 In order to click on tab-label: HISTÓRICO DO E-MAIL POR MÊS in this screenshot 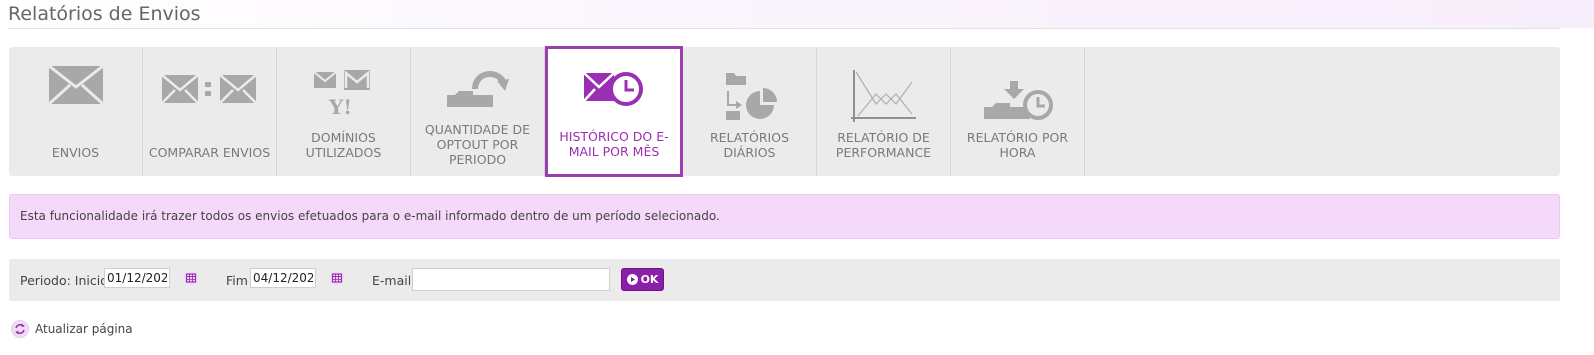, I will do `click(614, 144)`.